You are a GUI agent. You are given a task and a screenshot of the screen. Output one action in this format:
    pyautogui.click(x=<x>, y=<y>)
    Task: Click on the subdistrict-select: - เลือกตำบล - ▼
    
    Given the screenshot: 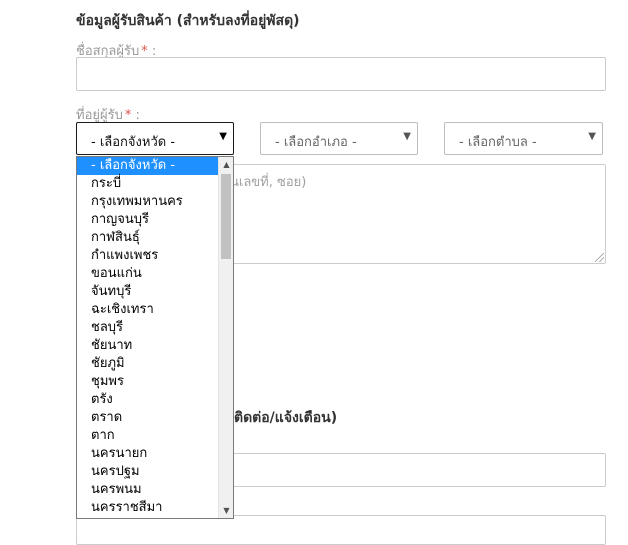 What is the action you would take?
    pyautogui.click(x=523, y=138)
    